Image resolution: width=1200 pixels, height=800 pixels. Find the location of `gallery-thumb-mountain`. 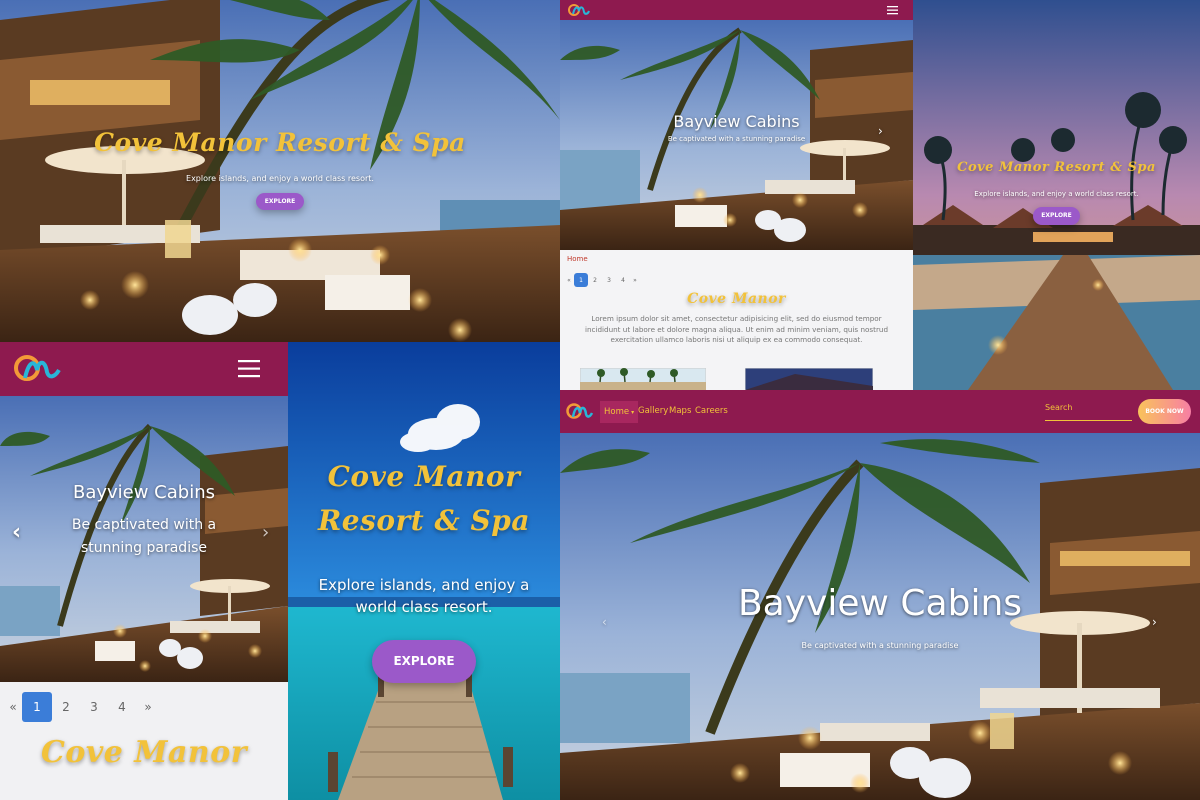

gallery-thumb-mountain is located at coordinates (809, 379).